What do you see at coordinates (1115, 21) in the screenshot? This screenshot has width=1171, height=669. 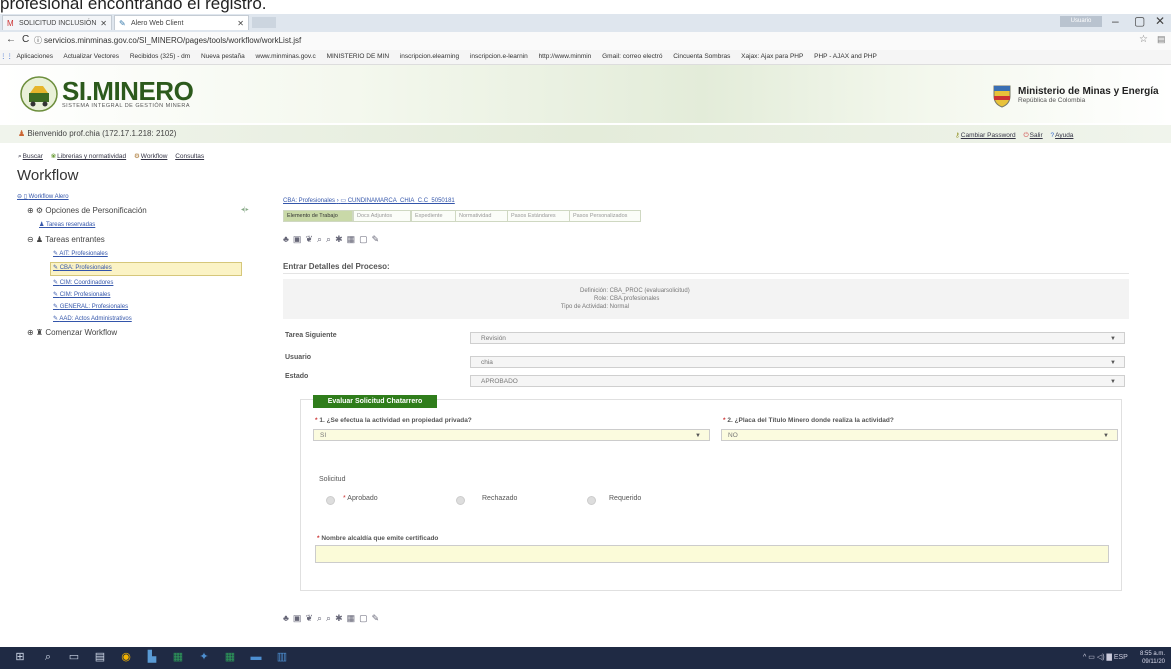 I see `minimize-icon: –` at bounding box center [1115, 21].